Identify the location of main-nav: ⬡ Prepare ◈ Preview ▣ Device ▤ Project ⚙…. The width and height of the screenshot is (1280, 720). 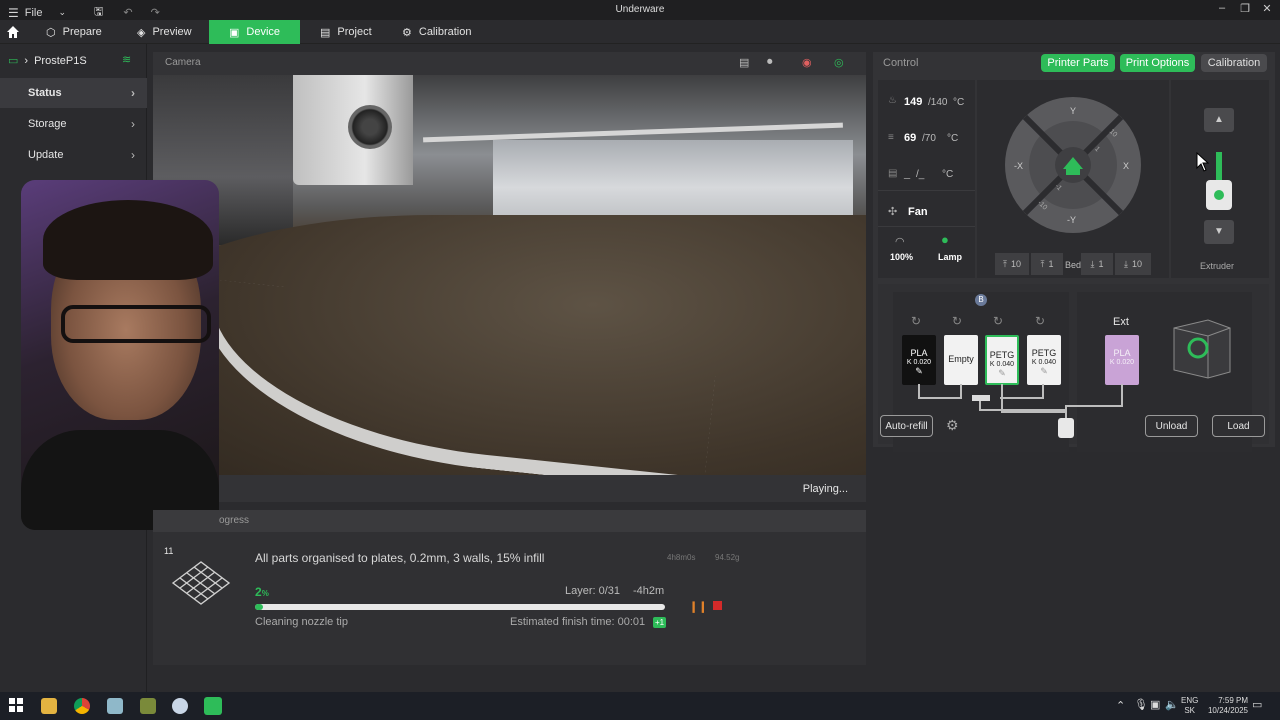
(640, 32).